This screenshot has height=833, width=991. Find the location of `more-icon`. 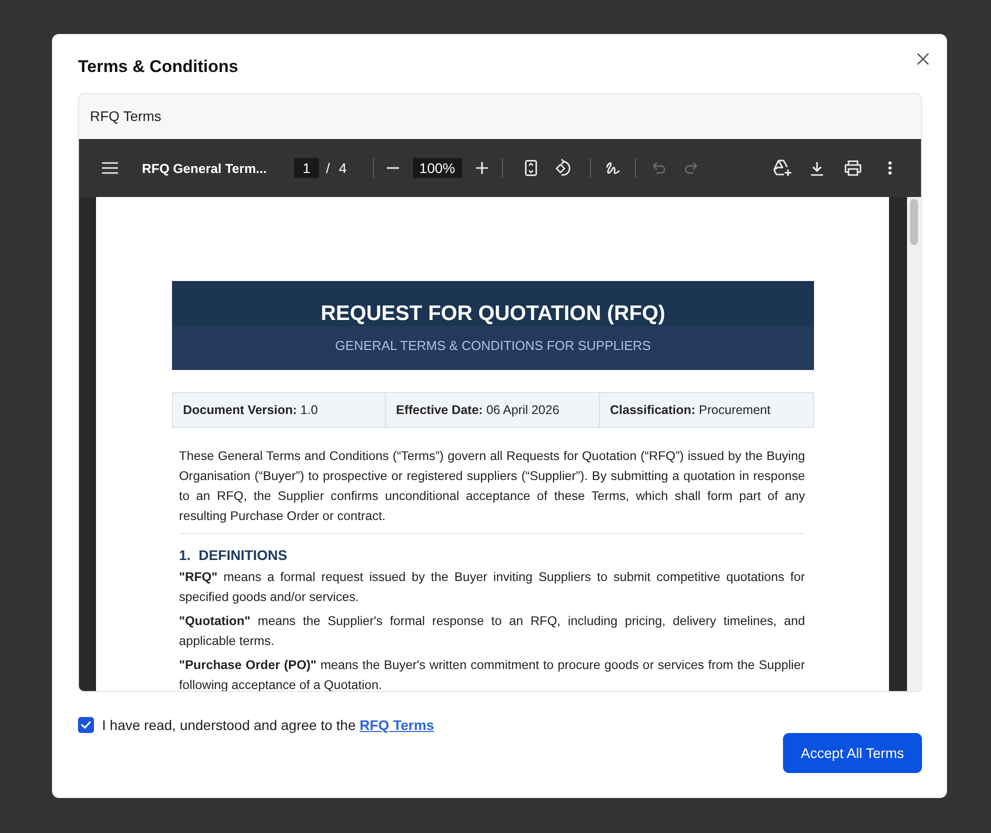

more-icon is located at coordinates (890, 168).